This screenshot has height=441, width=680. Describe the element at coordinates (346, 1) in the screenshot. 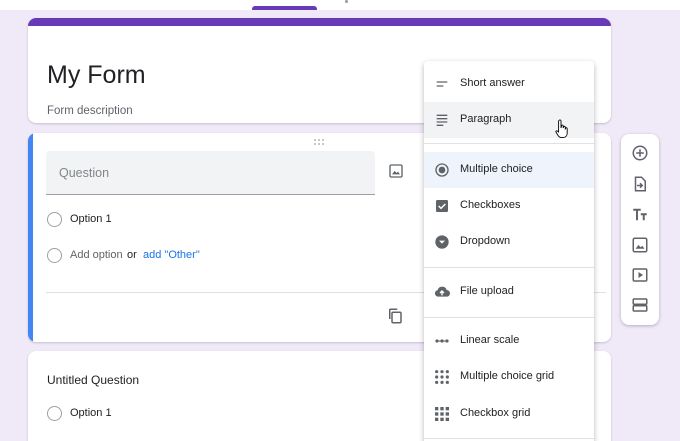

I see `tab-separator-dot` at that location.